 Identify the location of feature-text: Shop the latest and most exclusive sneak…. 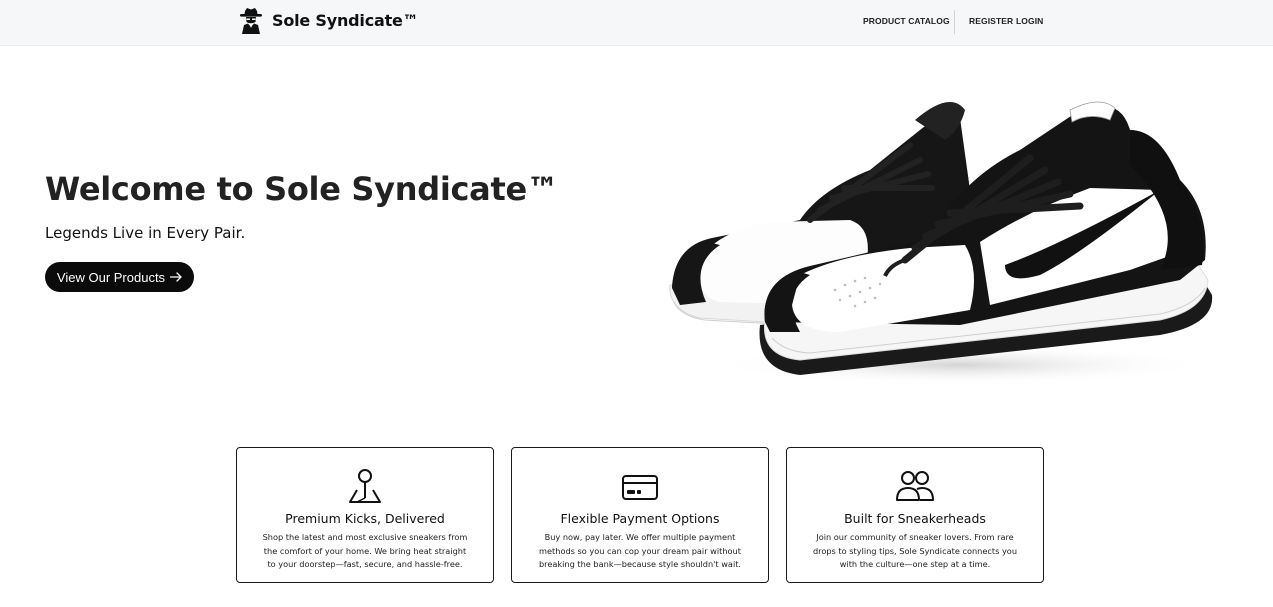
(365, 550).